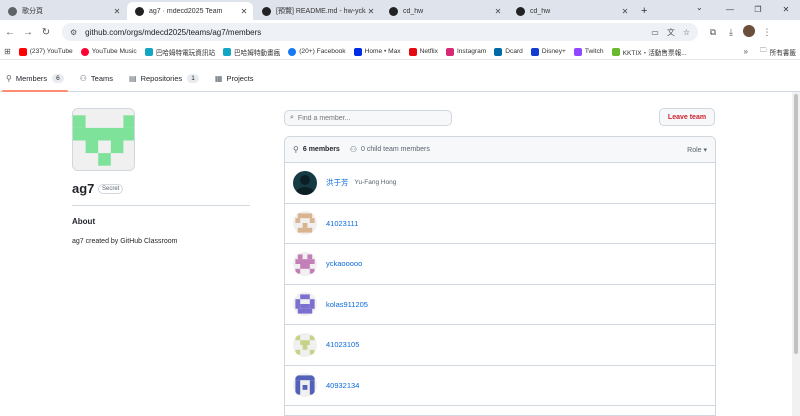  Describe the element at coordinates (377, 51) in the screenshot. I see `bookmark-item: Home • Max` at that location.